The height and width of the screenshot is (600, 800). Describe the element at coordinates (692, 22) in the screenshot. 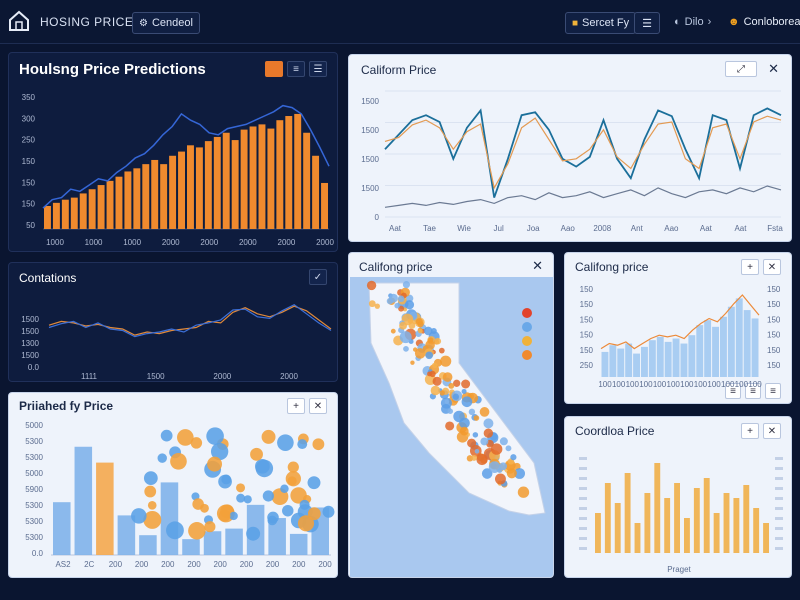

I see `nav-menu: ◐ Dilo ›` at that location.